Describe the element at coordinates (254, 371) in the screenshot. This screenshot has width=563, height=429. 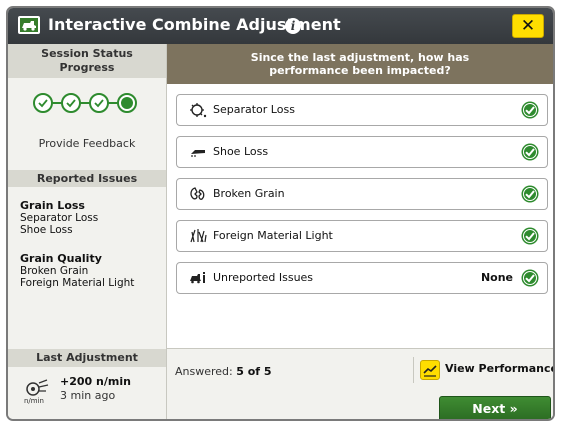
I see `answered-value: 5 of 5` at that location.